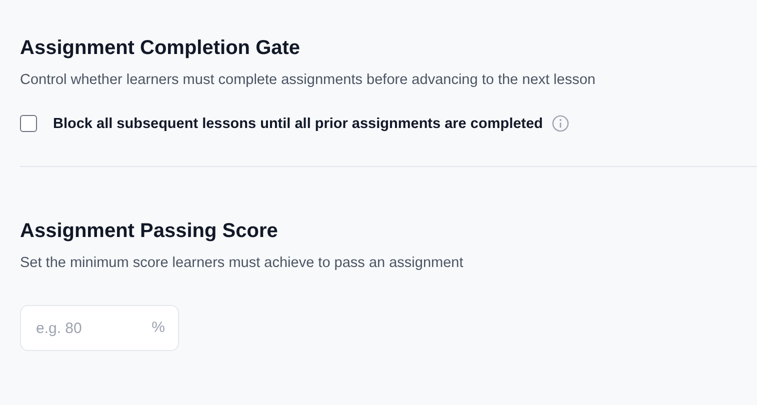 This screenshot has height=405, width=757. What do you see at coordinates (308, 80) in the screenshot?
I see `section-description: Control whether learners must complete assignments before advancing to the next lesson` at bounding box center [308, 80].